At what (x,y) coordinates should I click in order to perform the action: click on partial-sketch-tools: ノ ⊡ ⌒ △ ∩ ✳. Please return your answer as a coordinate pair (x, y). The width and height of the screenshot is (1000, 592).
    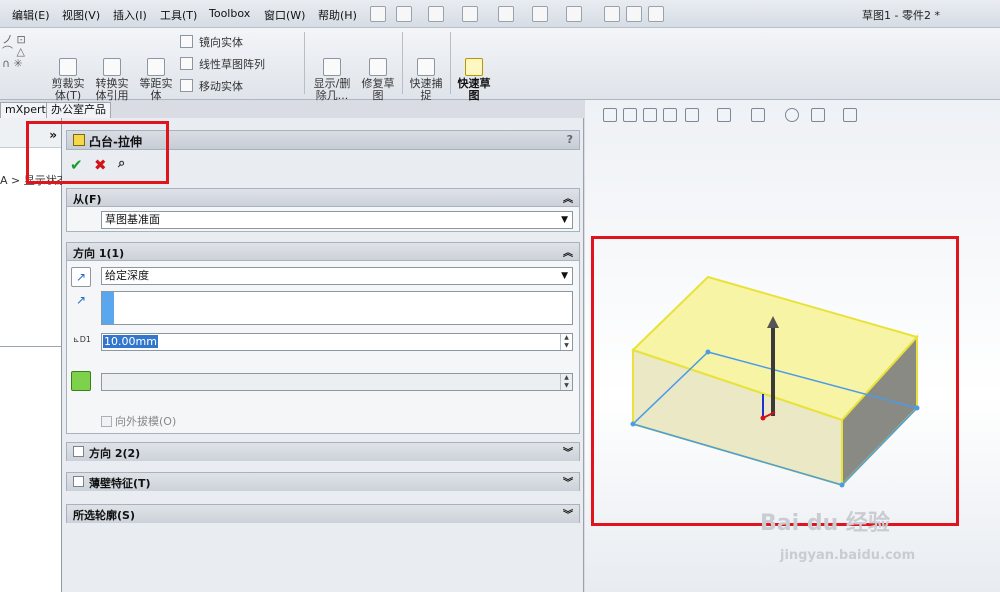
    Looking at the image, I should click on (14, 51).